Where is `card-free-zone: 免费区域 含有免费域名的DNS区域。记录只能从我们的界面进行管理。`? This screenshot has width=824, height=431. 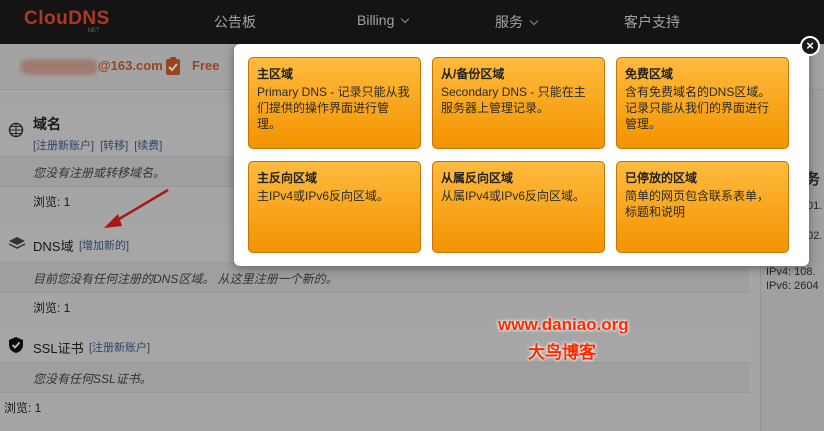 card-free-zone: 免费区域 含有免费域名的DNS区域。记录只能从我们的界面进行管理。 is located at coordinates (702, 103).